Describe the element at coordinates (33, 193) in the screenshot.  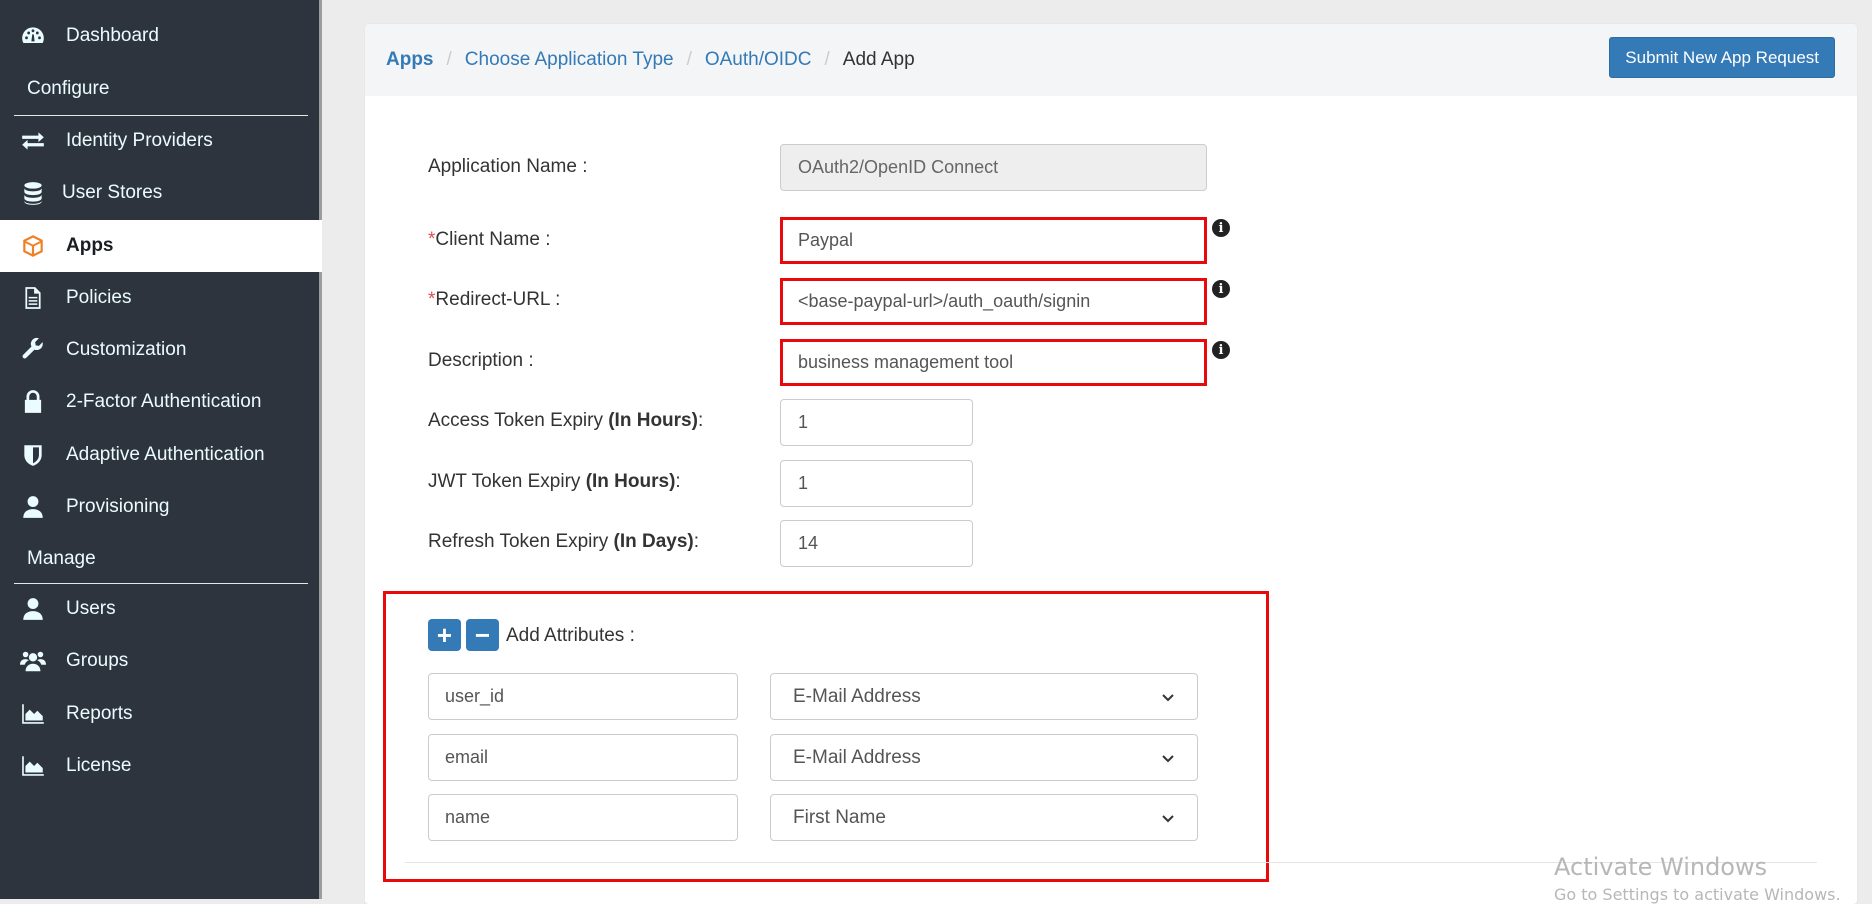
I see `database-icon` at that location.